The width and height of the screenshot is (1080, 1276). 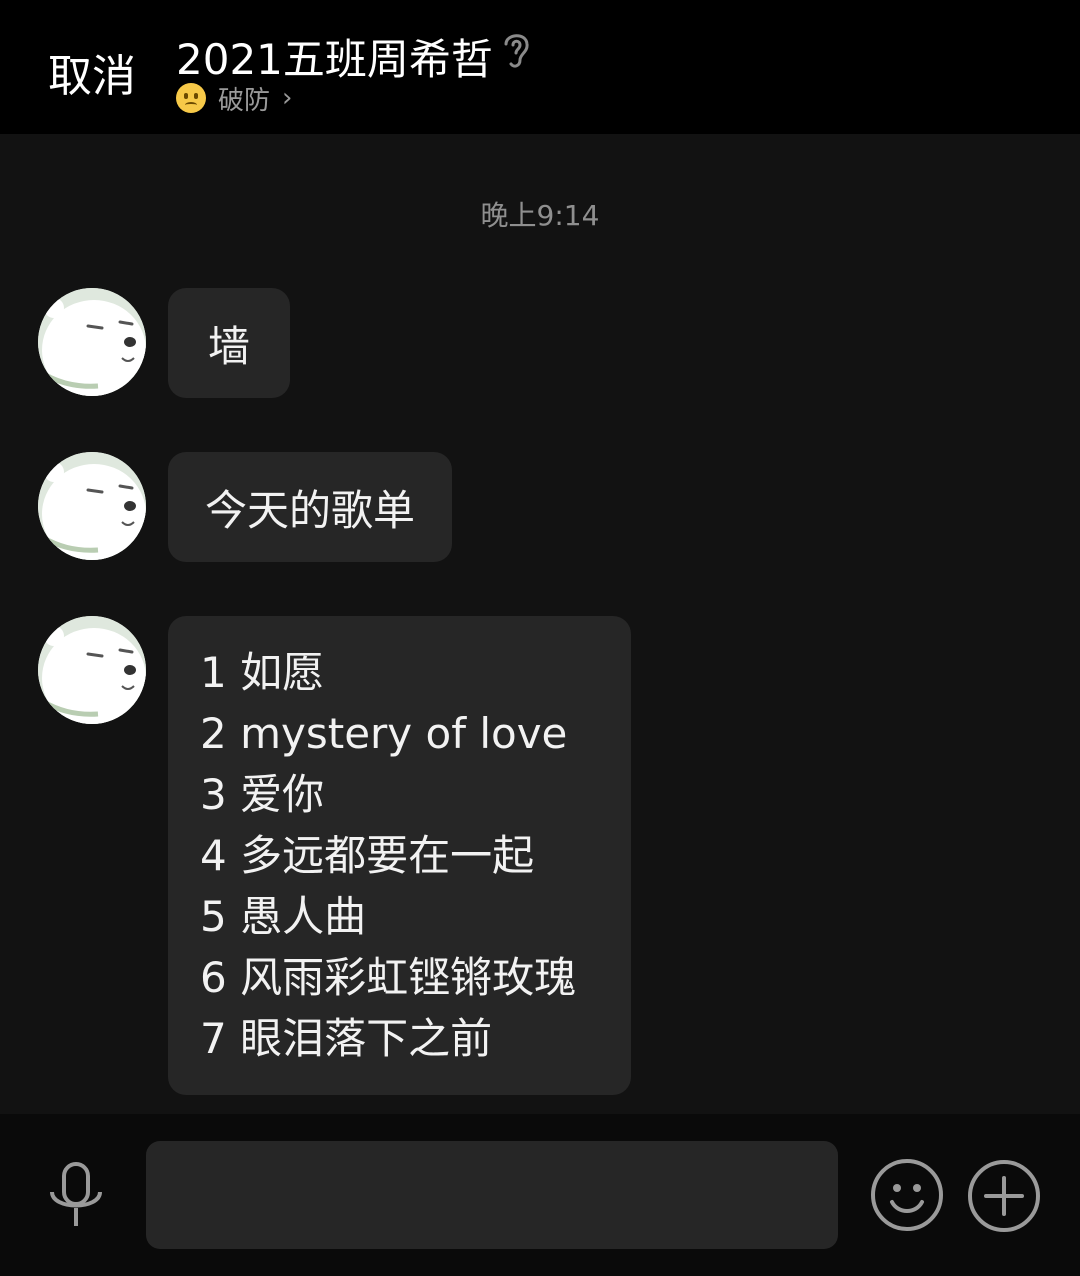 What do you see at coordinates (76, 1196) in the screenshot?
I see `microphone-icon` at bounding box center [76, 1196].